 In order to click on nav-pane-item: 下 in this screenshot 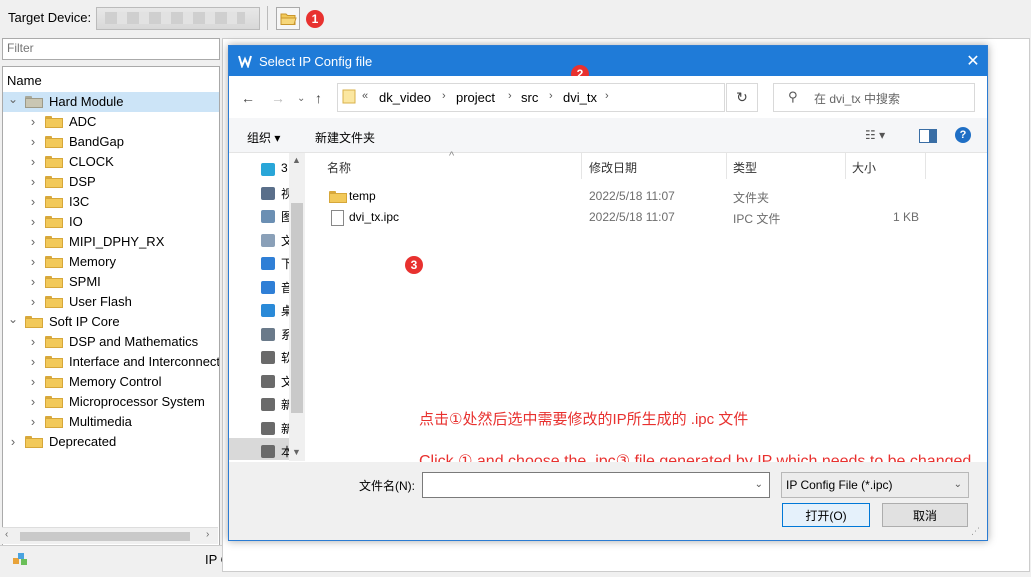, I will do `click(277, 264)`.